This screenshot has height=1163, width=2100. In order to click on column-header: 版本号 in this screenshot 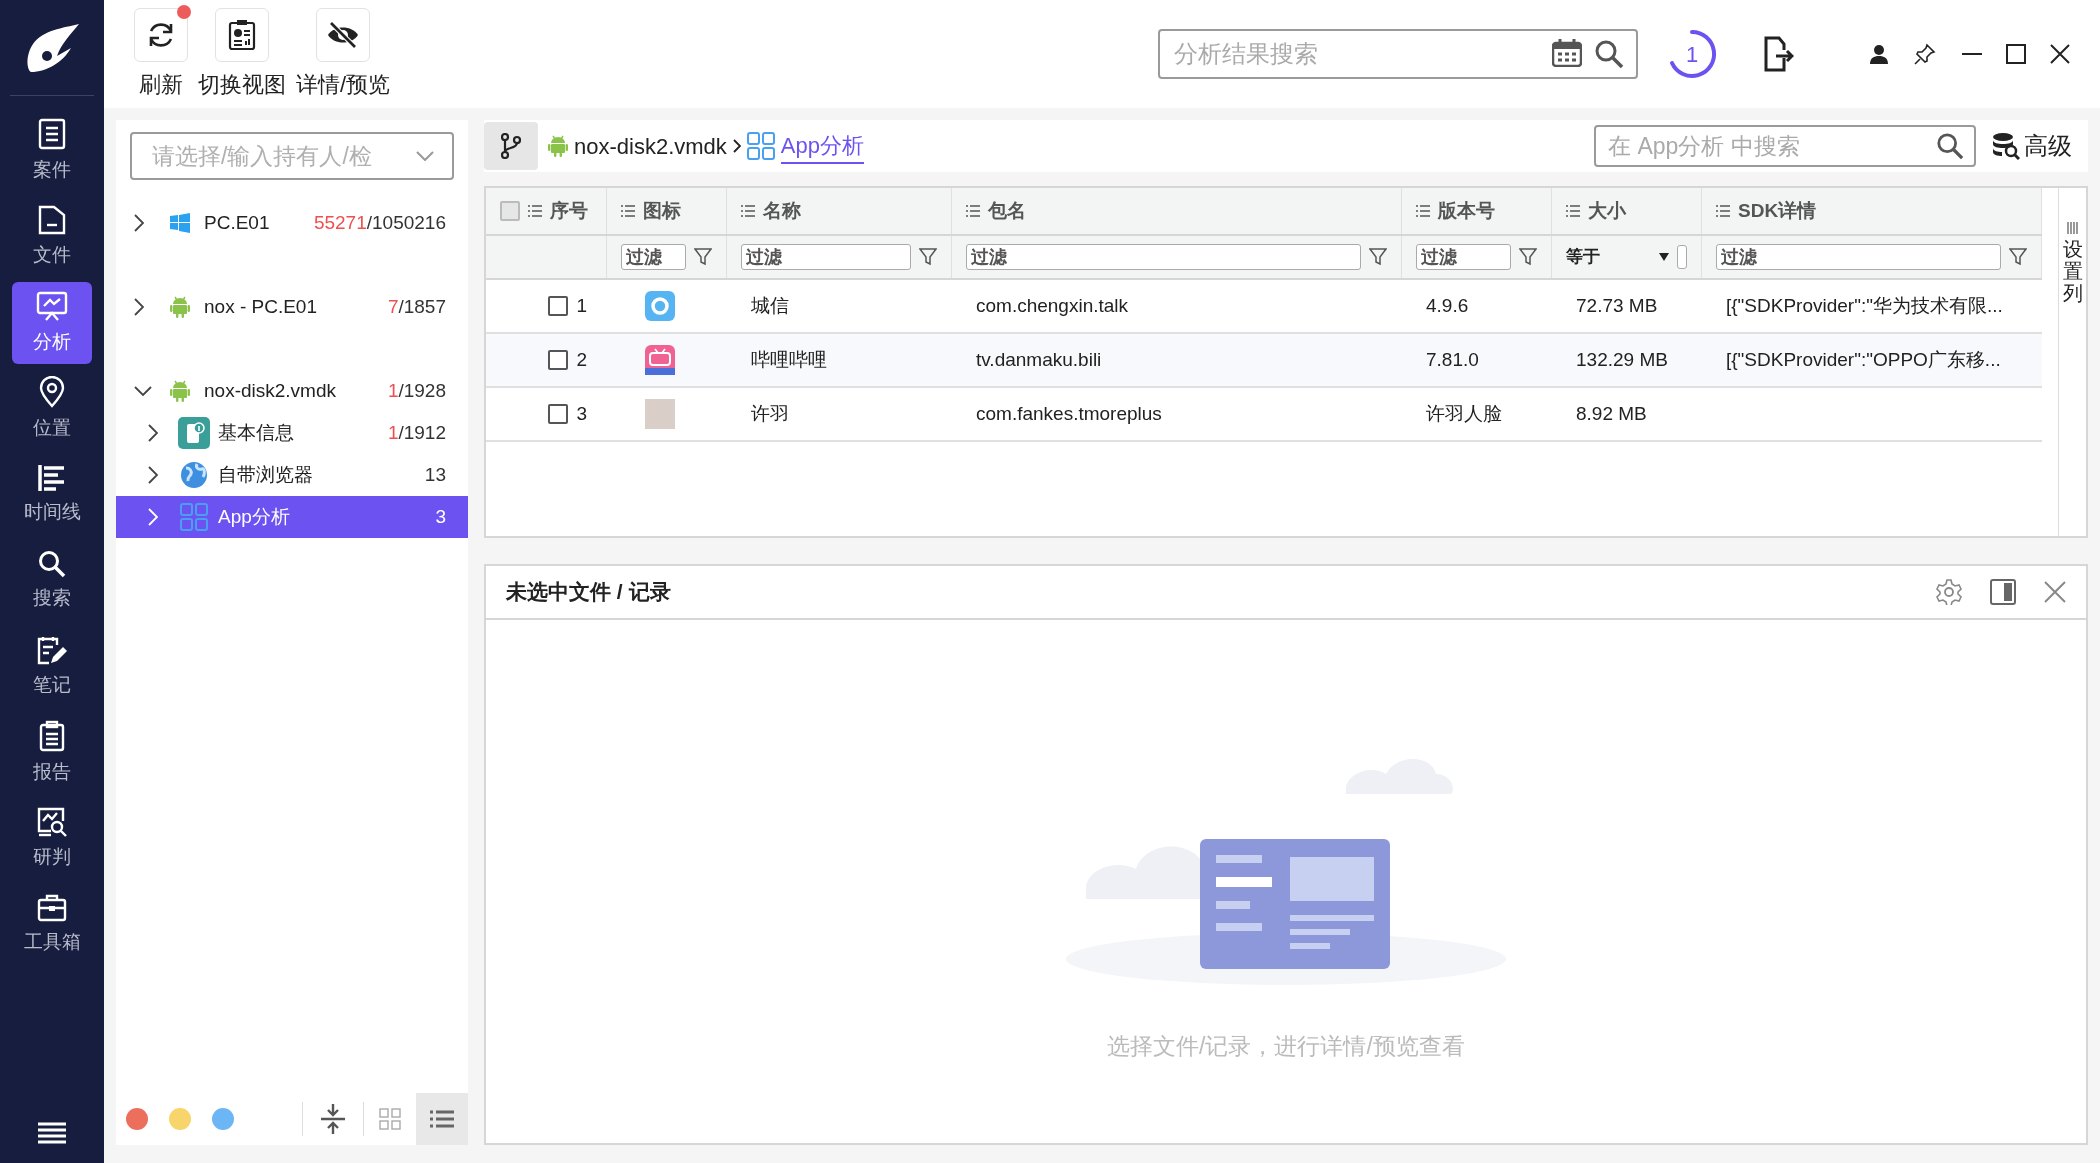, I will do `click(1466, 211)`.